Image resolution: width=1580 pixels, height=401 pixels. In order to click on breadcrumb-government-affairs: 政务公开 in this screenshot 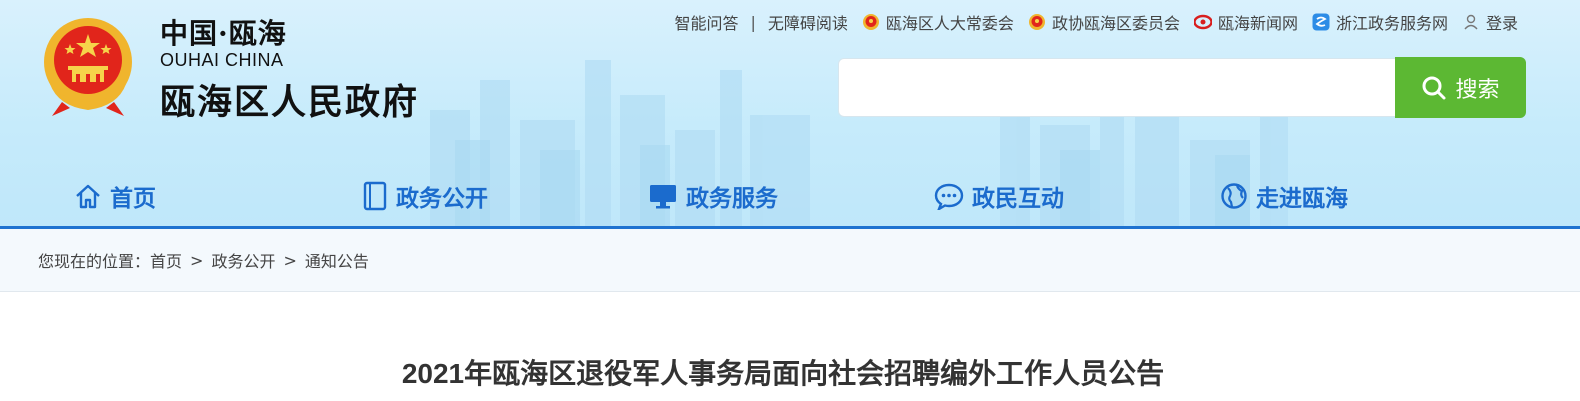, I will do `click(243, 260)`.